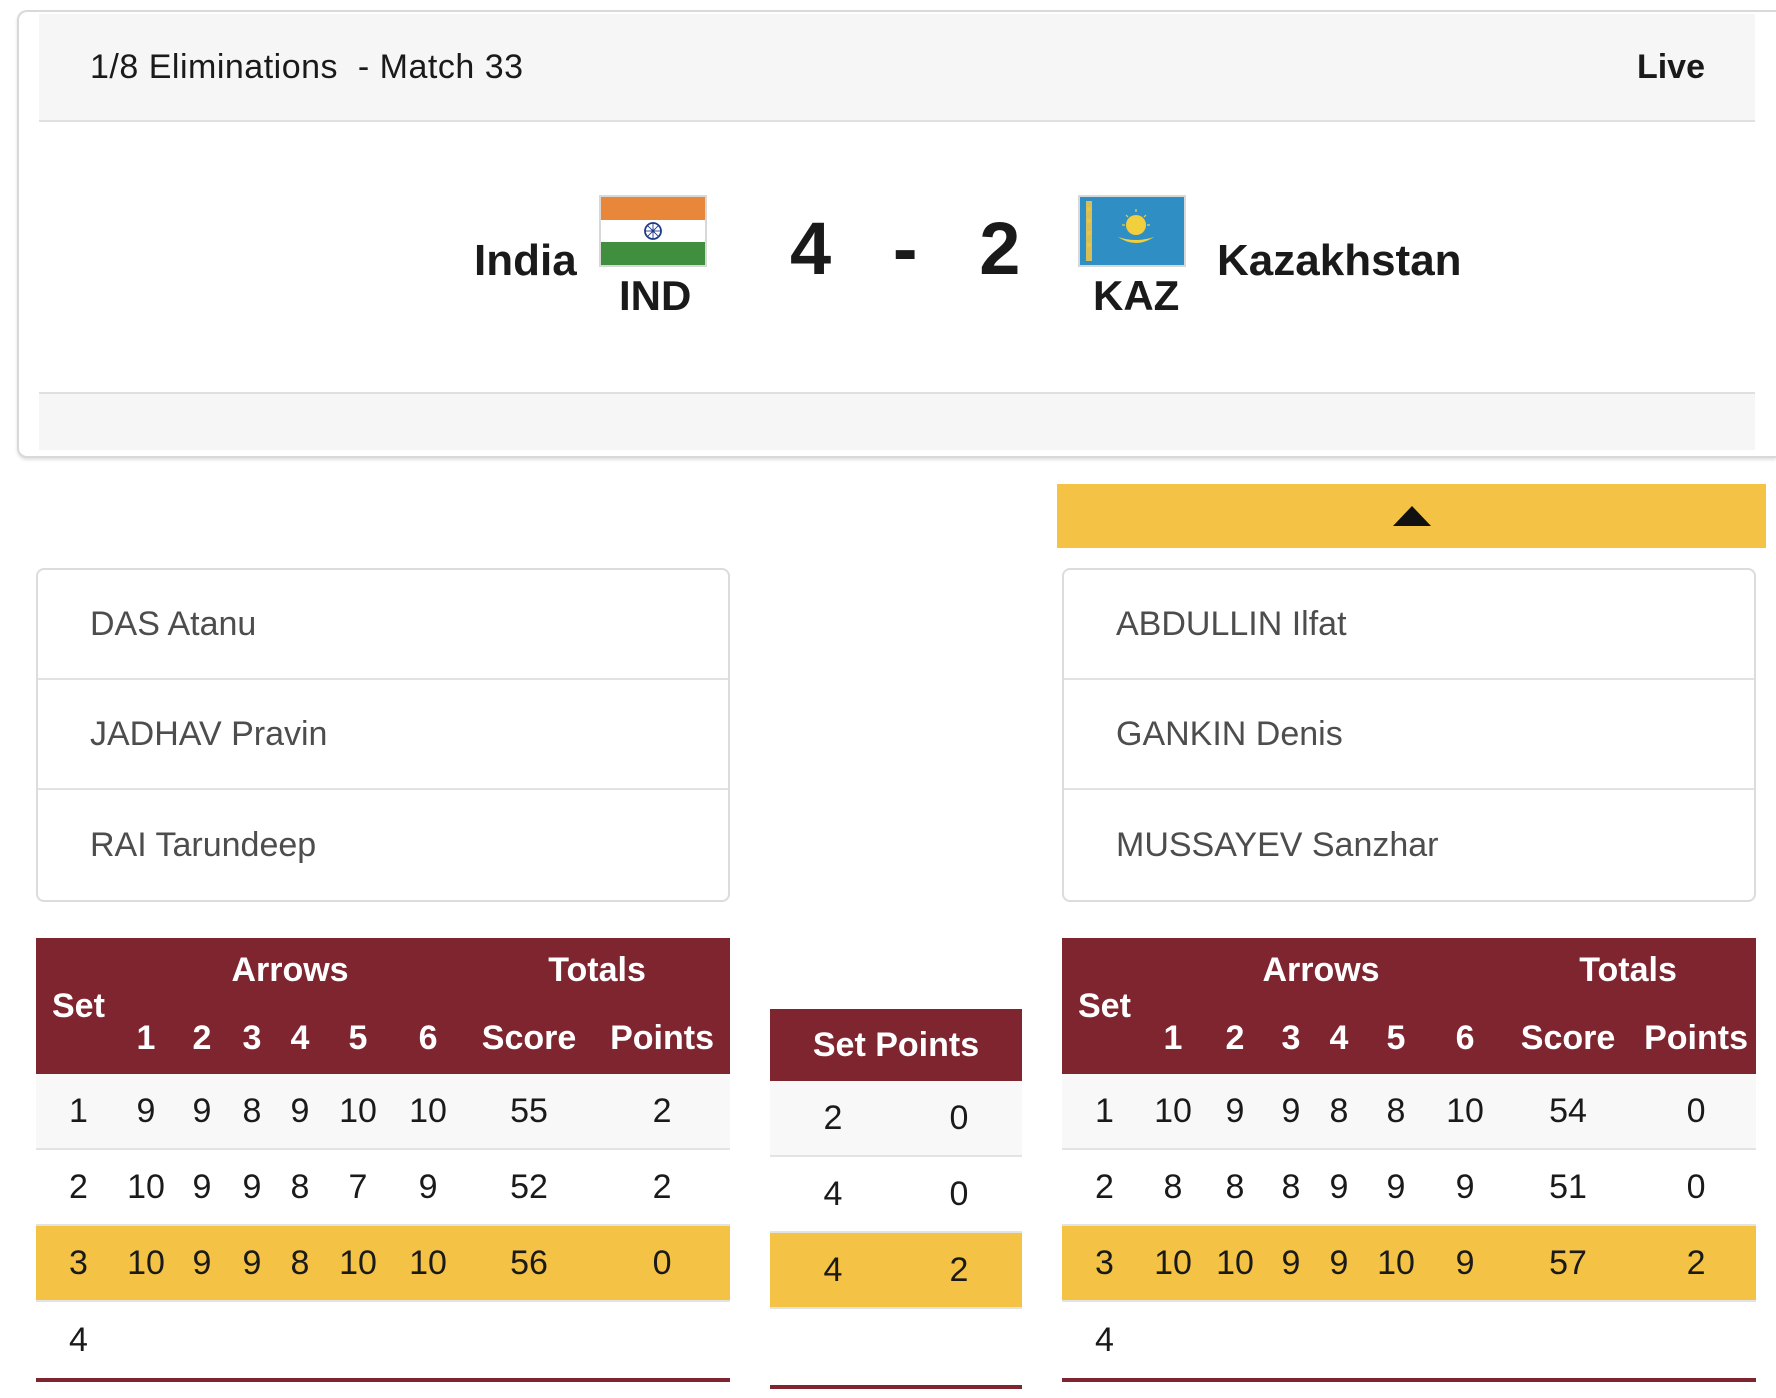 This screenshot has height=1398, width=1776. I want to click on set-score: 52, so click(529, 1187).